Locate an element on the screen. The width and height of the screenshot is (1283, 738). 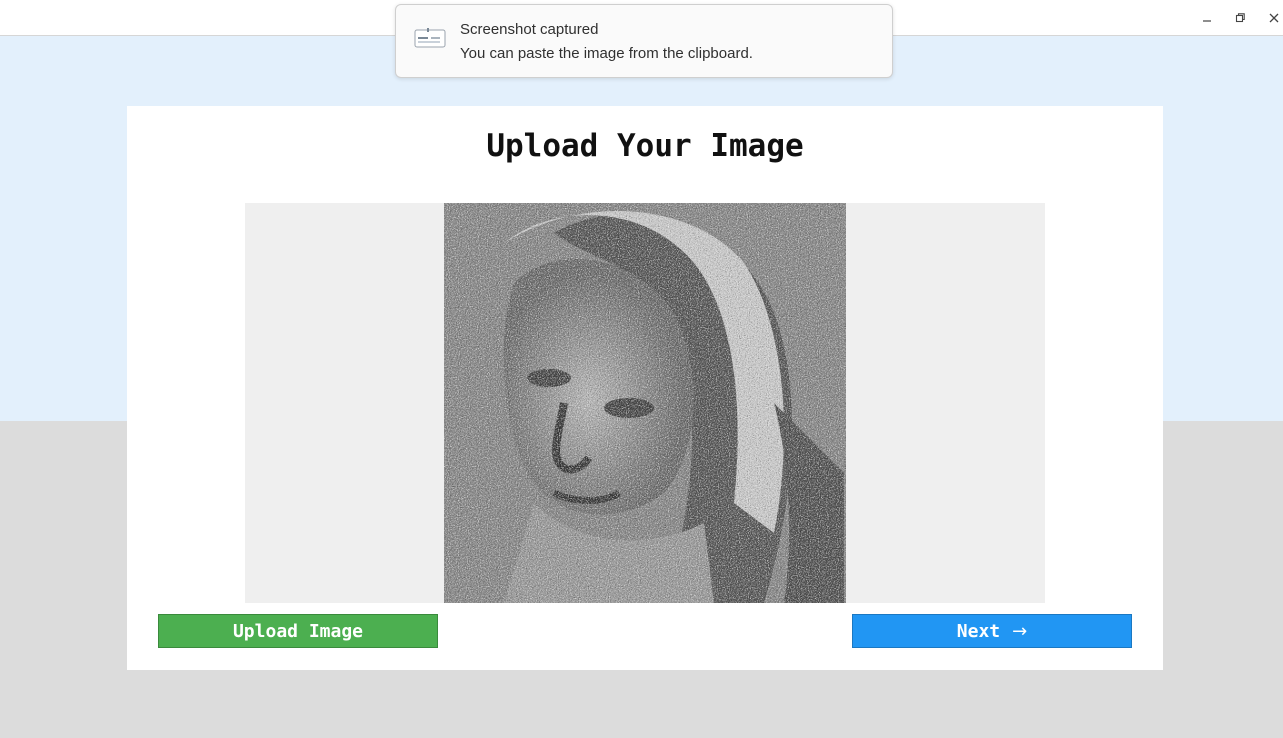
minimize-icon is located at coordinates (1207, 21).